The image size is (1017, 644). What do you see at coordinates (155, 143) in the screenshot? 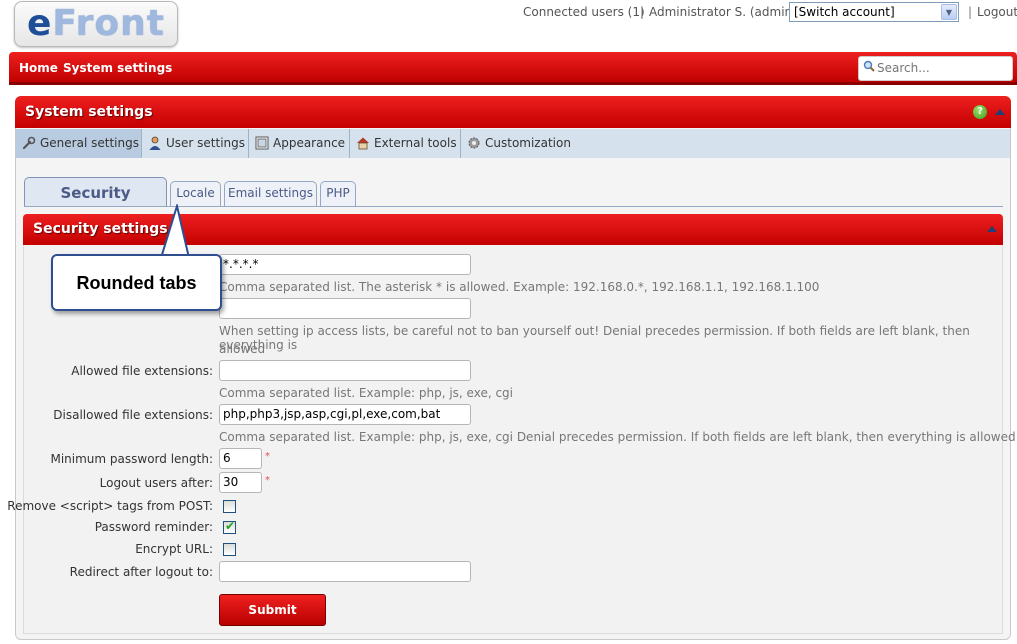
I see `user-icon` at bounding box center [155, 143].